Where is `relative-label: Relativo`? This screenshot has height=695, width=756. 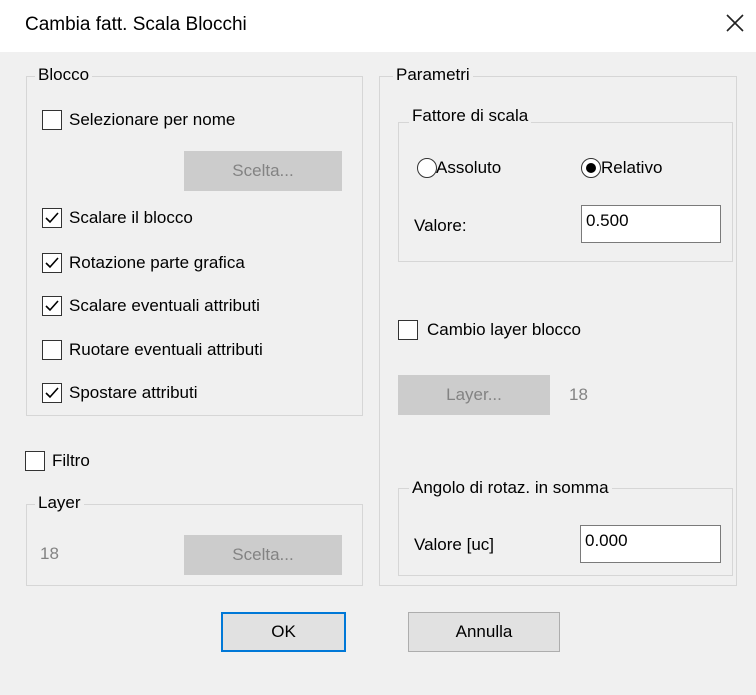
relative-label: Relativo is located at coordinates (631, 168).